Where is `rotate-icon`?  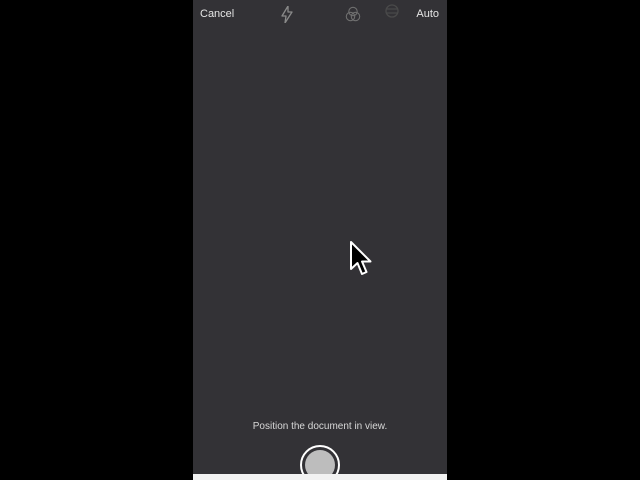
rotate-icon is located at coordinates (392, 11).